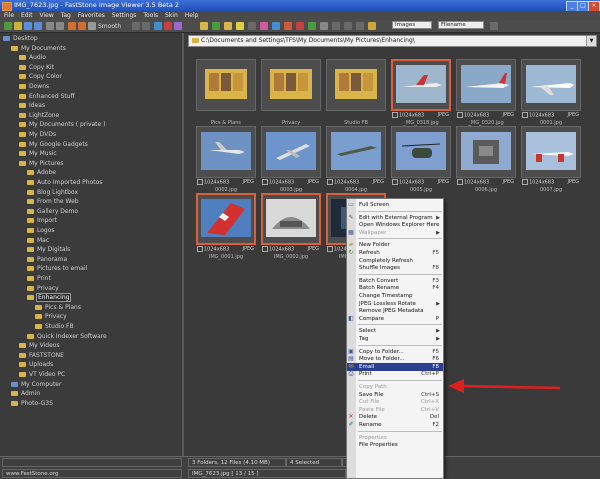 The width and height of the screenshot is (600, 479). Describe the element at coordinates (38, 154) in the screenshot. I see `tree-node: My Music` at that location.